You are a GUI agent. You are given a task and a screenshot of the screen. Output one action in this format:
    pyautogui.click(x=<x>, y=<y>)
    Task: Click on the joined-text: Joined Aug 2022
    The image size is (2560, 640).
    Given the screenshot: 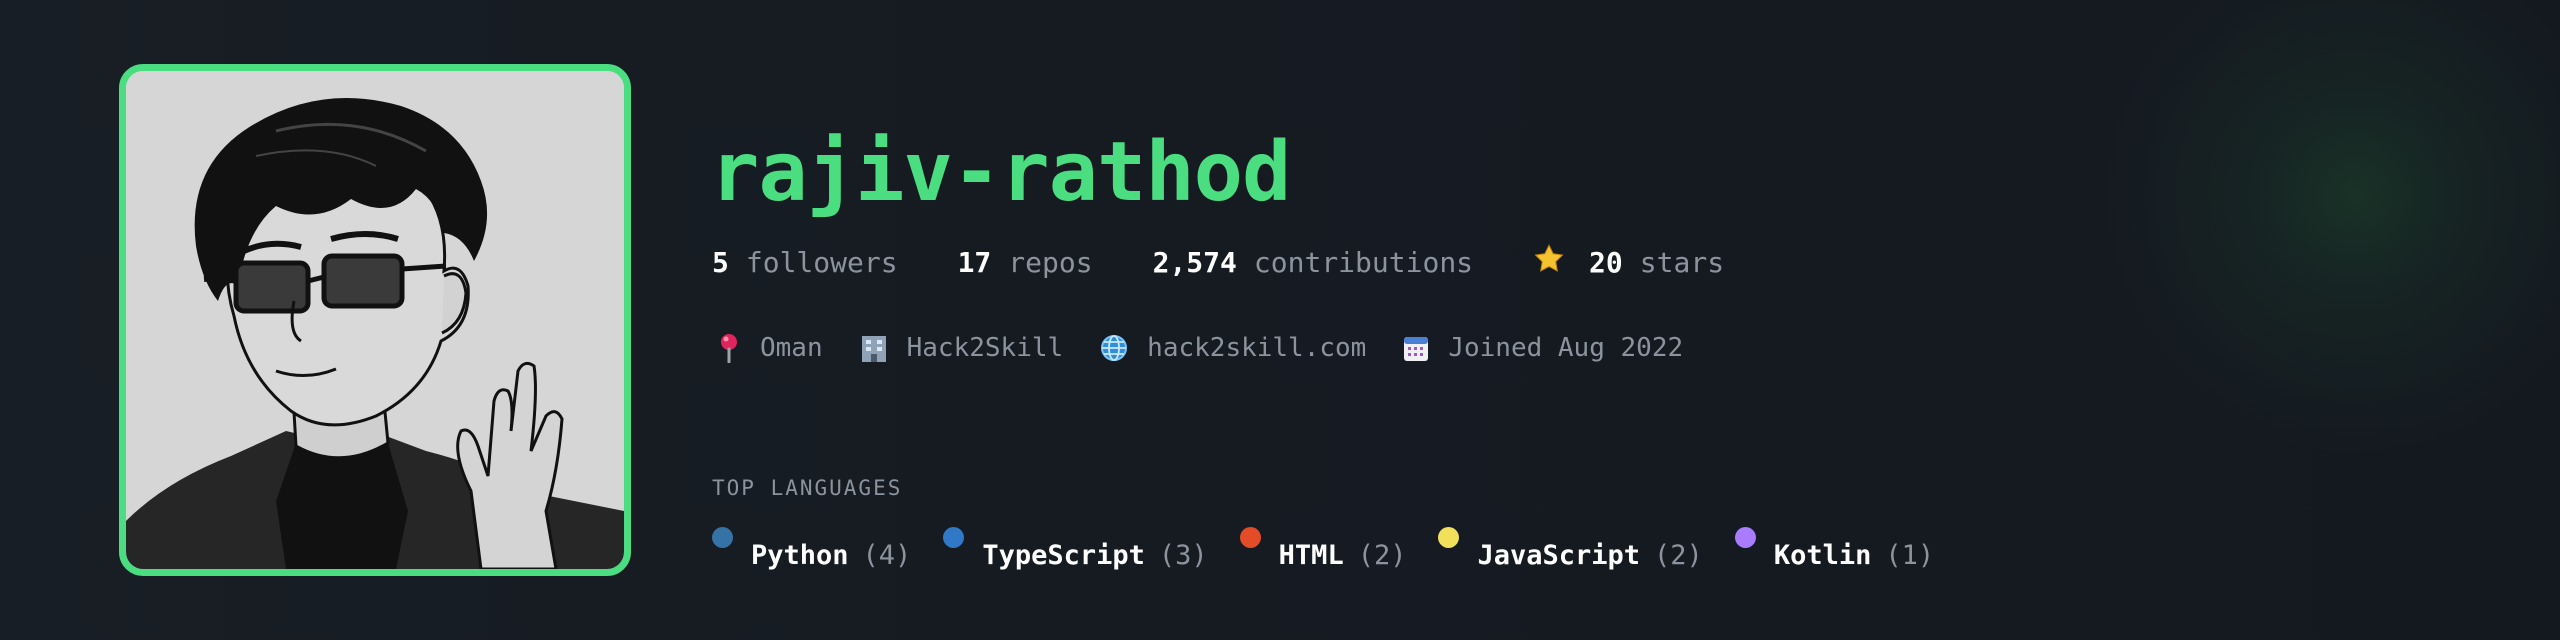 What is the action you would take?
    pyautogui.click(x=1566, y=348)
    